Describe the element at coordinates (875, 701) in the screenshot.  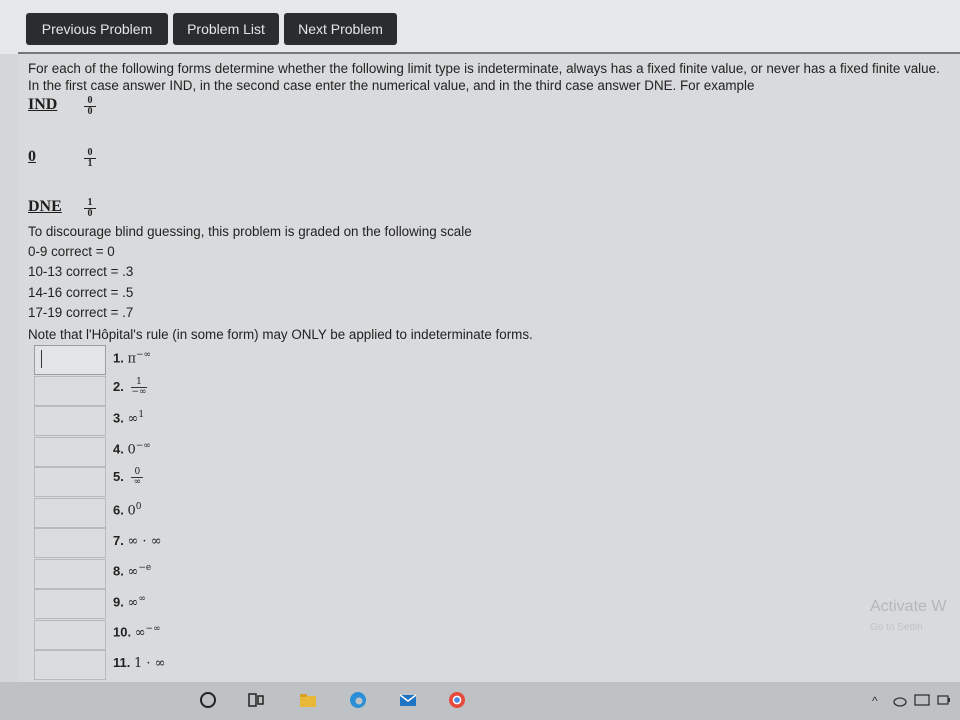
I see `show-hidden-icons-chevron-icon: ^` at that location.